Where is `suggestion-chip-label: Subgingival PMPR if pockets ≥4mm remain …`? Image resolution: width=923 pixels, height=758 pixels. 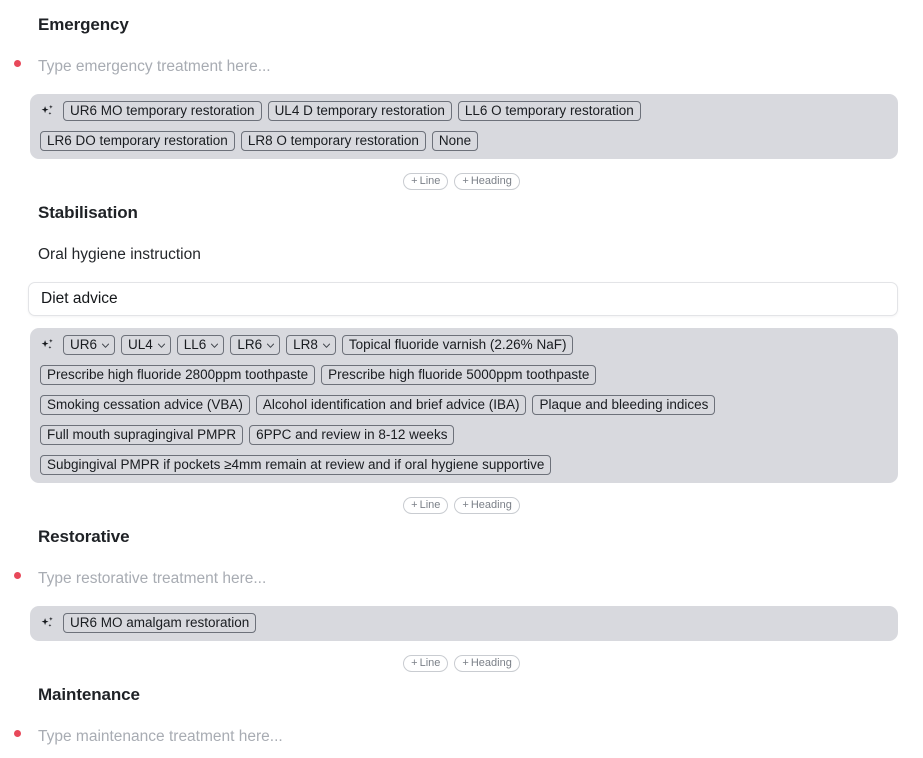 suggestion-chip-label: Subgingival PMPR if pockets ≥4mm remain … is located at coordinates (296, 464).